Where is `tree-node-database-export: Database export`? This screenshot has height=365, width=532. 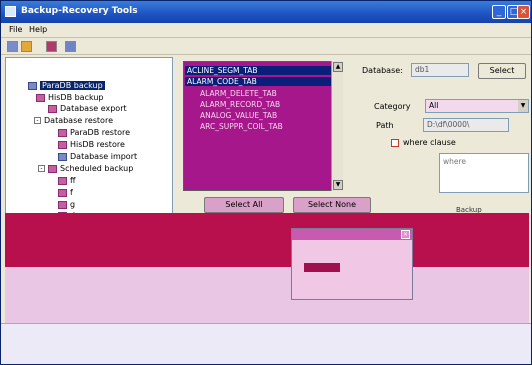 tree-node-database-export: Database export is located at coordinates (87, 108).